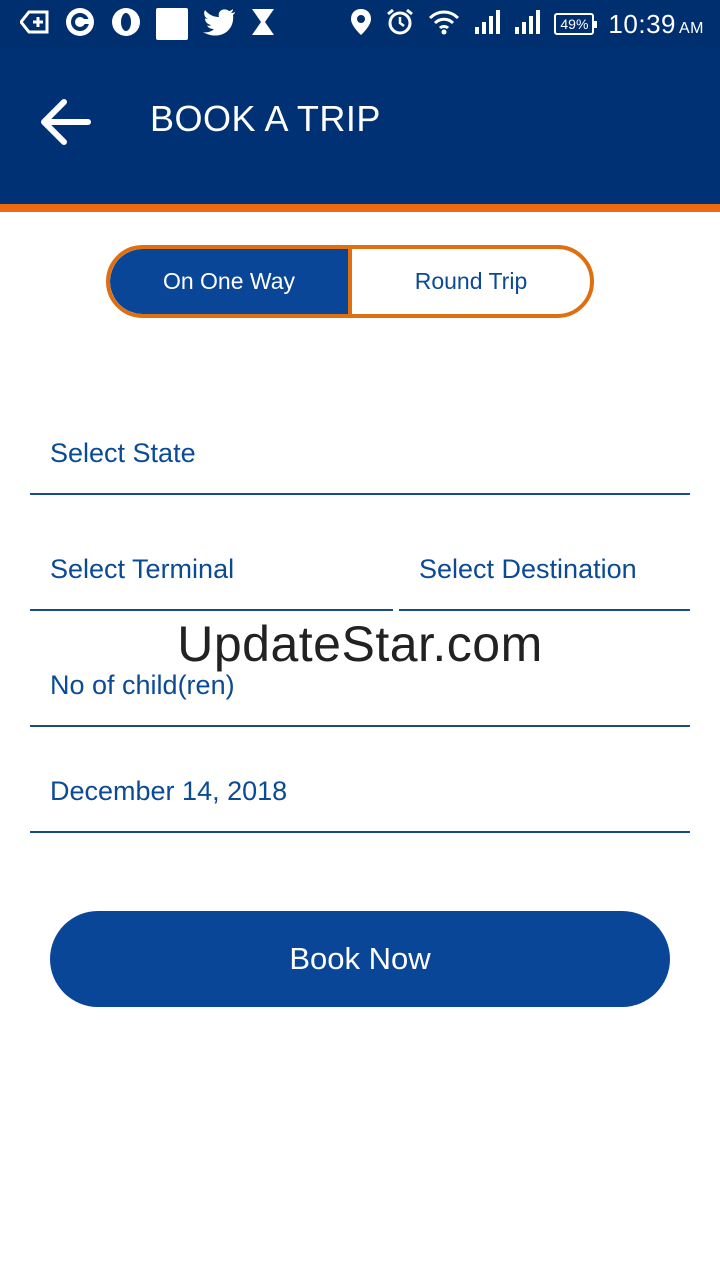  Describe the element at coordinates (231, 281) in the screenshot. I see `one-way-tab: On One Way` at that location.